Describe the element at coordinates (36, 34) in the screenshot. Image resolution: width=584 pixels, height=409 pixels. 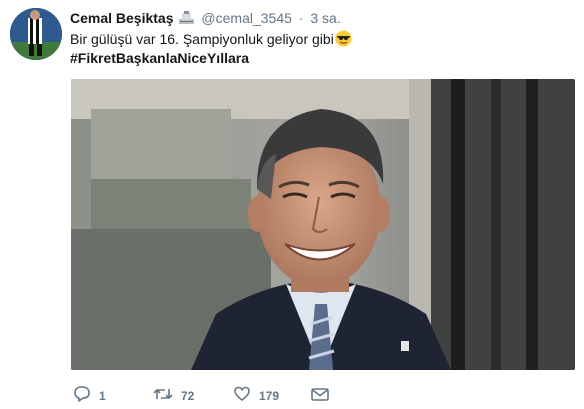
I see `avatar` at that location.